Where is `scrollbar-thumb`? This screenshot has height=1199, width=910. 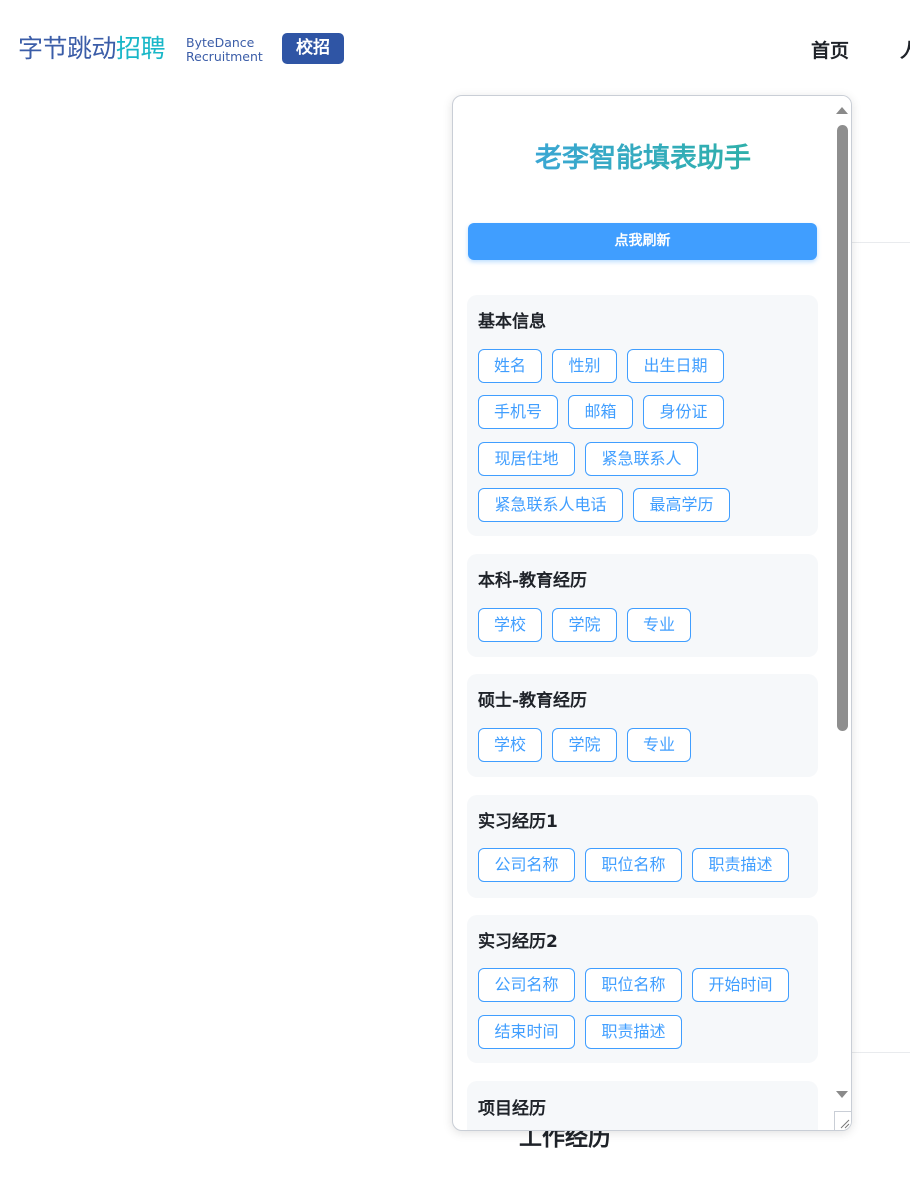
scrollbar-thumb is located at coordinates (842, 428).